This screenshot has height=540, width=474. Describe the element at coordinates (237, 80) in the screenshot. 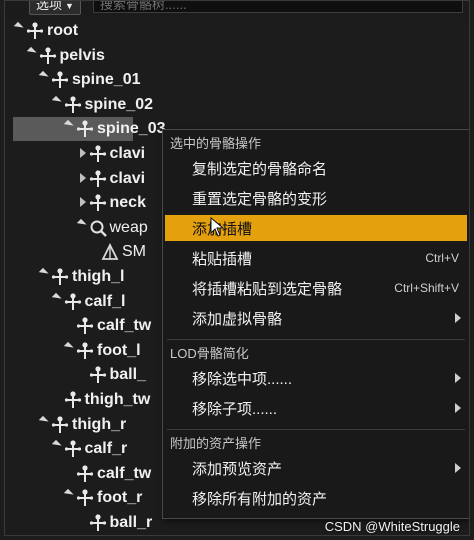

I see `tree-row: spine_01` at that location.